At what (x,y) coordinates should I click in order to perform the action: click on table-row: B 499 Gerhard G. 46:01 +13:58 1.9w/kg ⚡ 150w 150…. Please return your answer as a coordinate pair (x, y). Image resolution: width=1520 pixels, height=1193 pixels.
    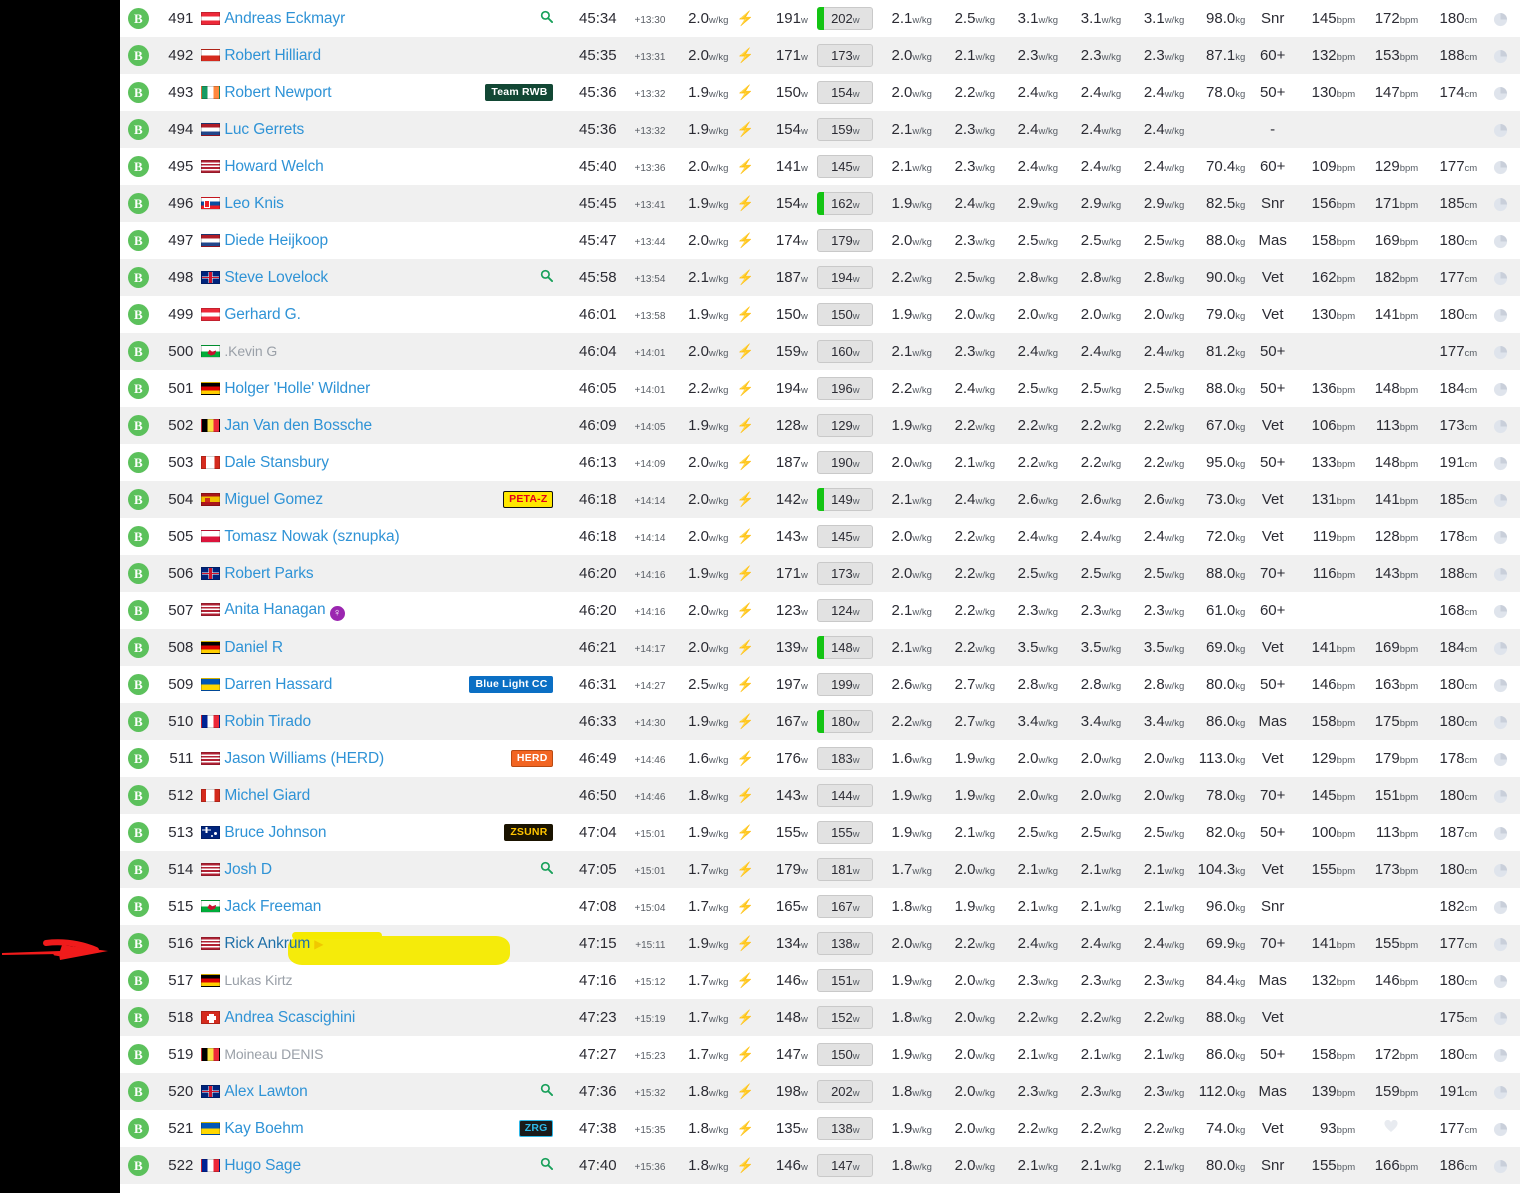
    Looking at the image, I should click on (820, 314).